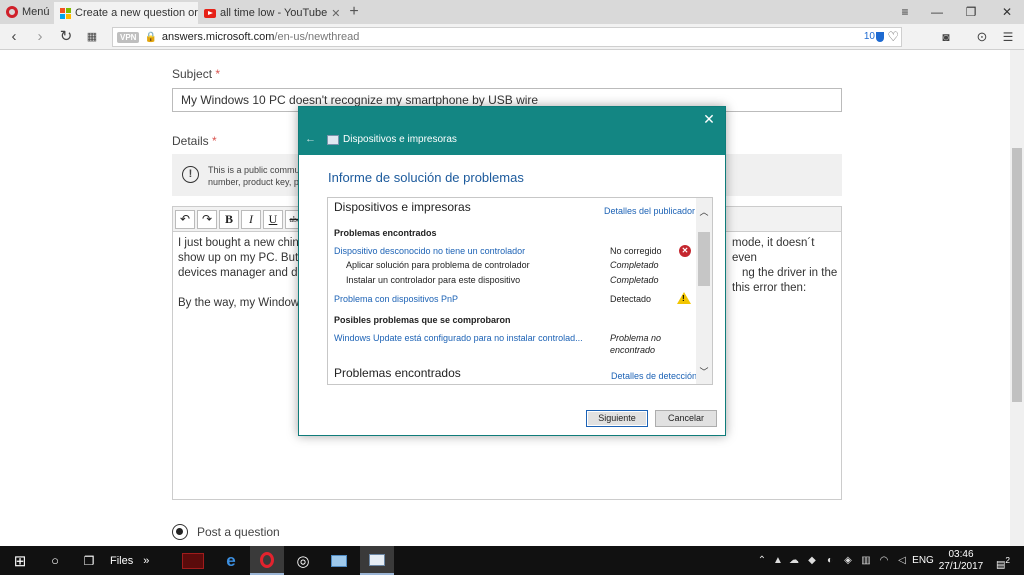 The height and width of the screenshot is (575, 1024). What do you see at coordinates (196, 74) in the screenshot?
I see `subject-label: Subject *` at bounding box center [196, 74].